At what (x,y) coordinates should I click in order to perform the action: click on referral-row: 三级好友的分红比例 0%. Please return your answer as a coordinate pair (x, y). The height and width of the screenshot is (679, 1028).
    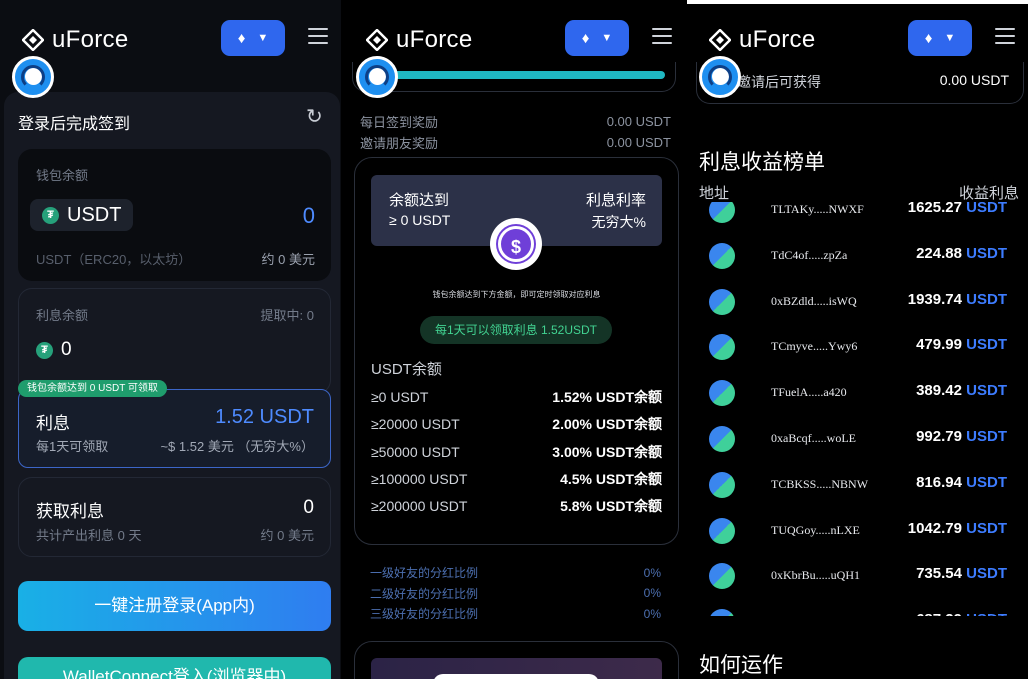
    Looking at the image, I should click on (515, 613).